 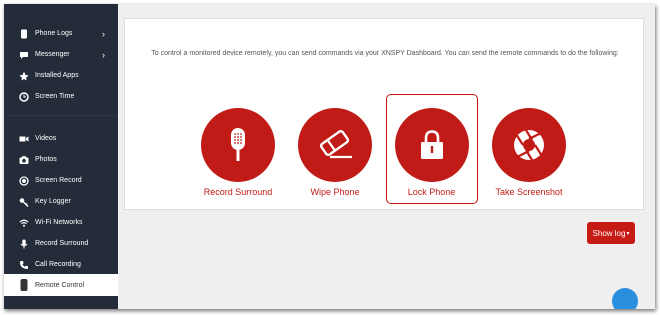 I want to click on eraser-icon, so click(x=335, y=144).